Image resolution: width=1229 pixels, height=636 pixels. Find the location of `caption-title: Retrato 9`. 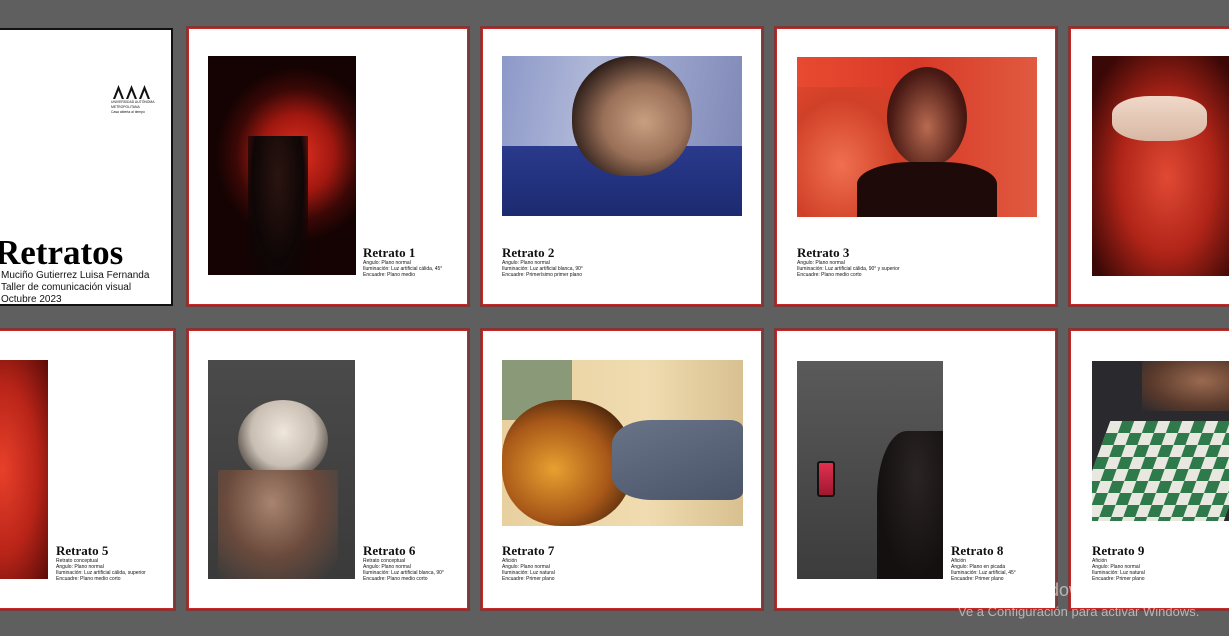

caption-title: Retrato 9 is located at coordinates (1118, 550).